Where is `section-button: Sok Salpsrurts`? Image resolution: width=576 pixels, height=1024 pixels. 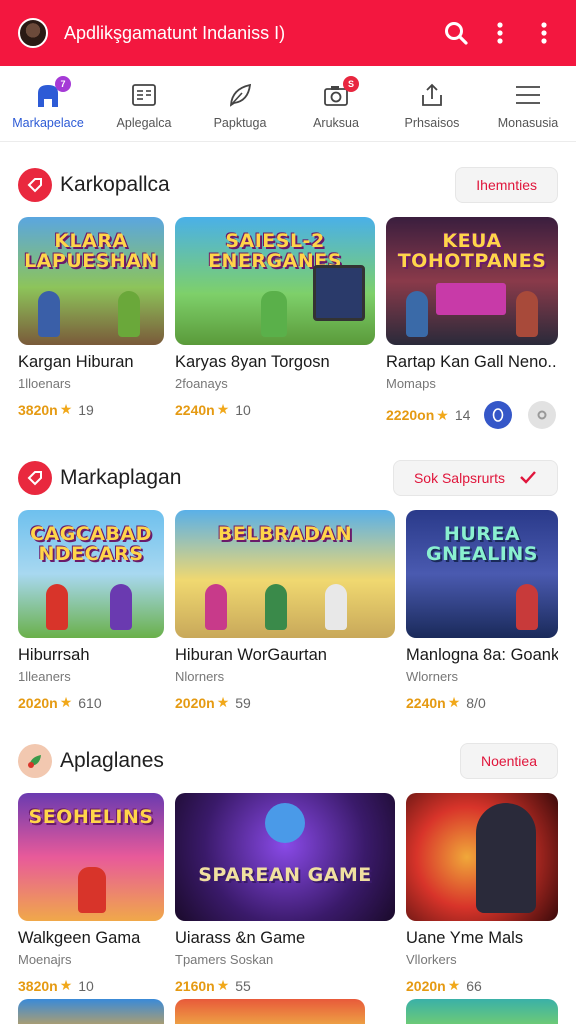 section-button: Sok Salpsrurts is located at coordinates (475, 478).